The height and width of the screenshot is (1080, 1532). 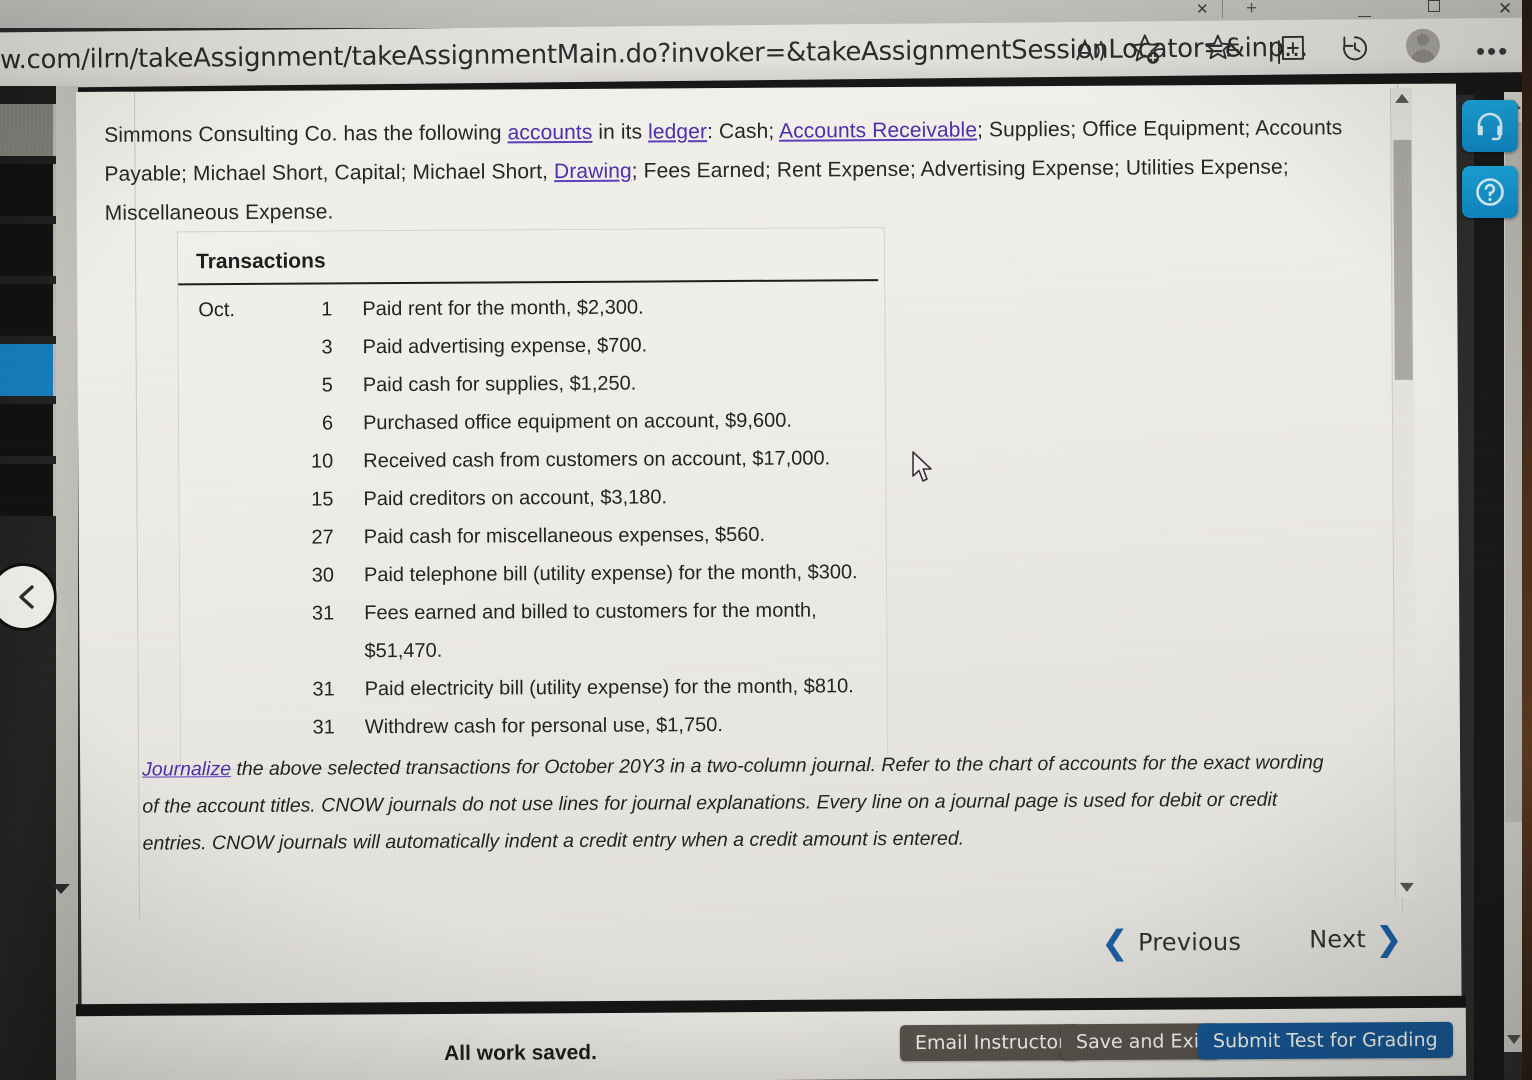 What do you see at coordinates (327, 423) in the screenshot?
I see `transaction-day: 6` at bounding box center [327, 423].